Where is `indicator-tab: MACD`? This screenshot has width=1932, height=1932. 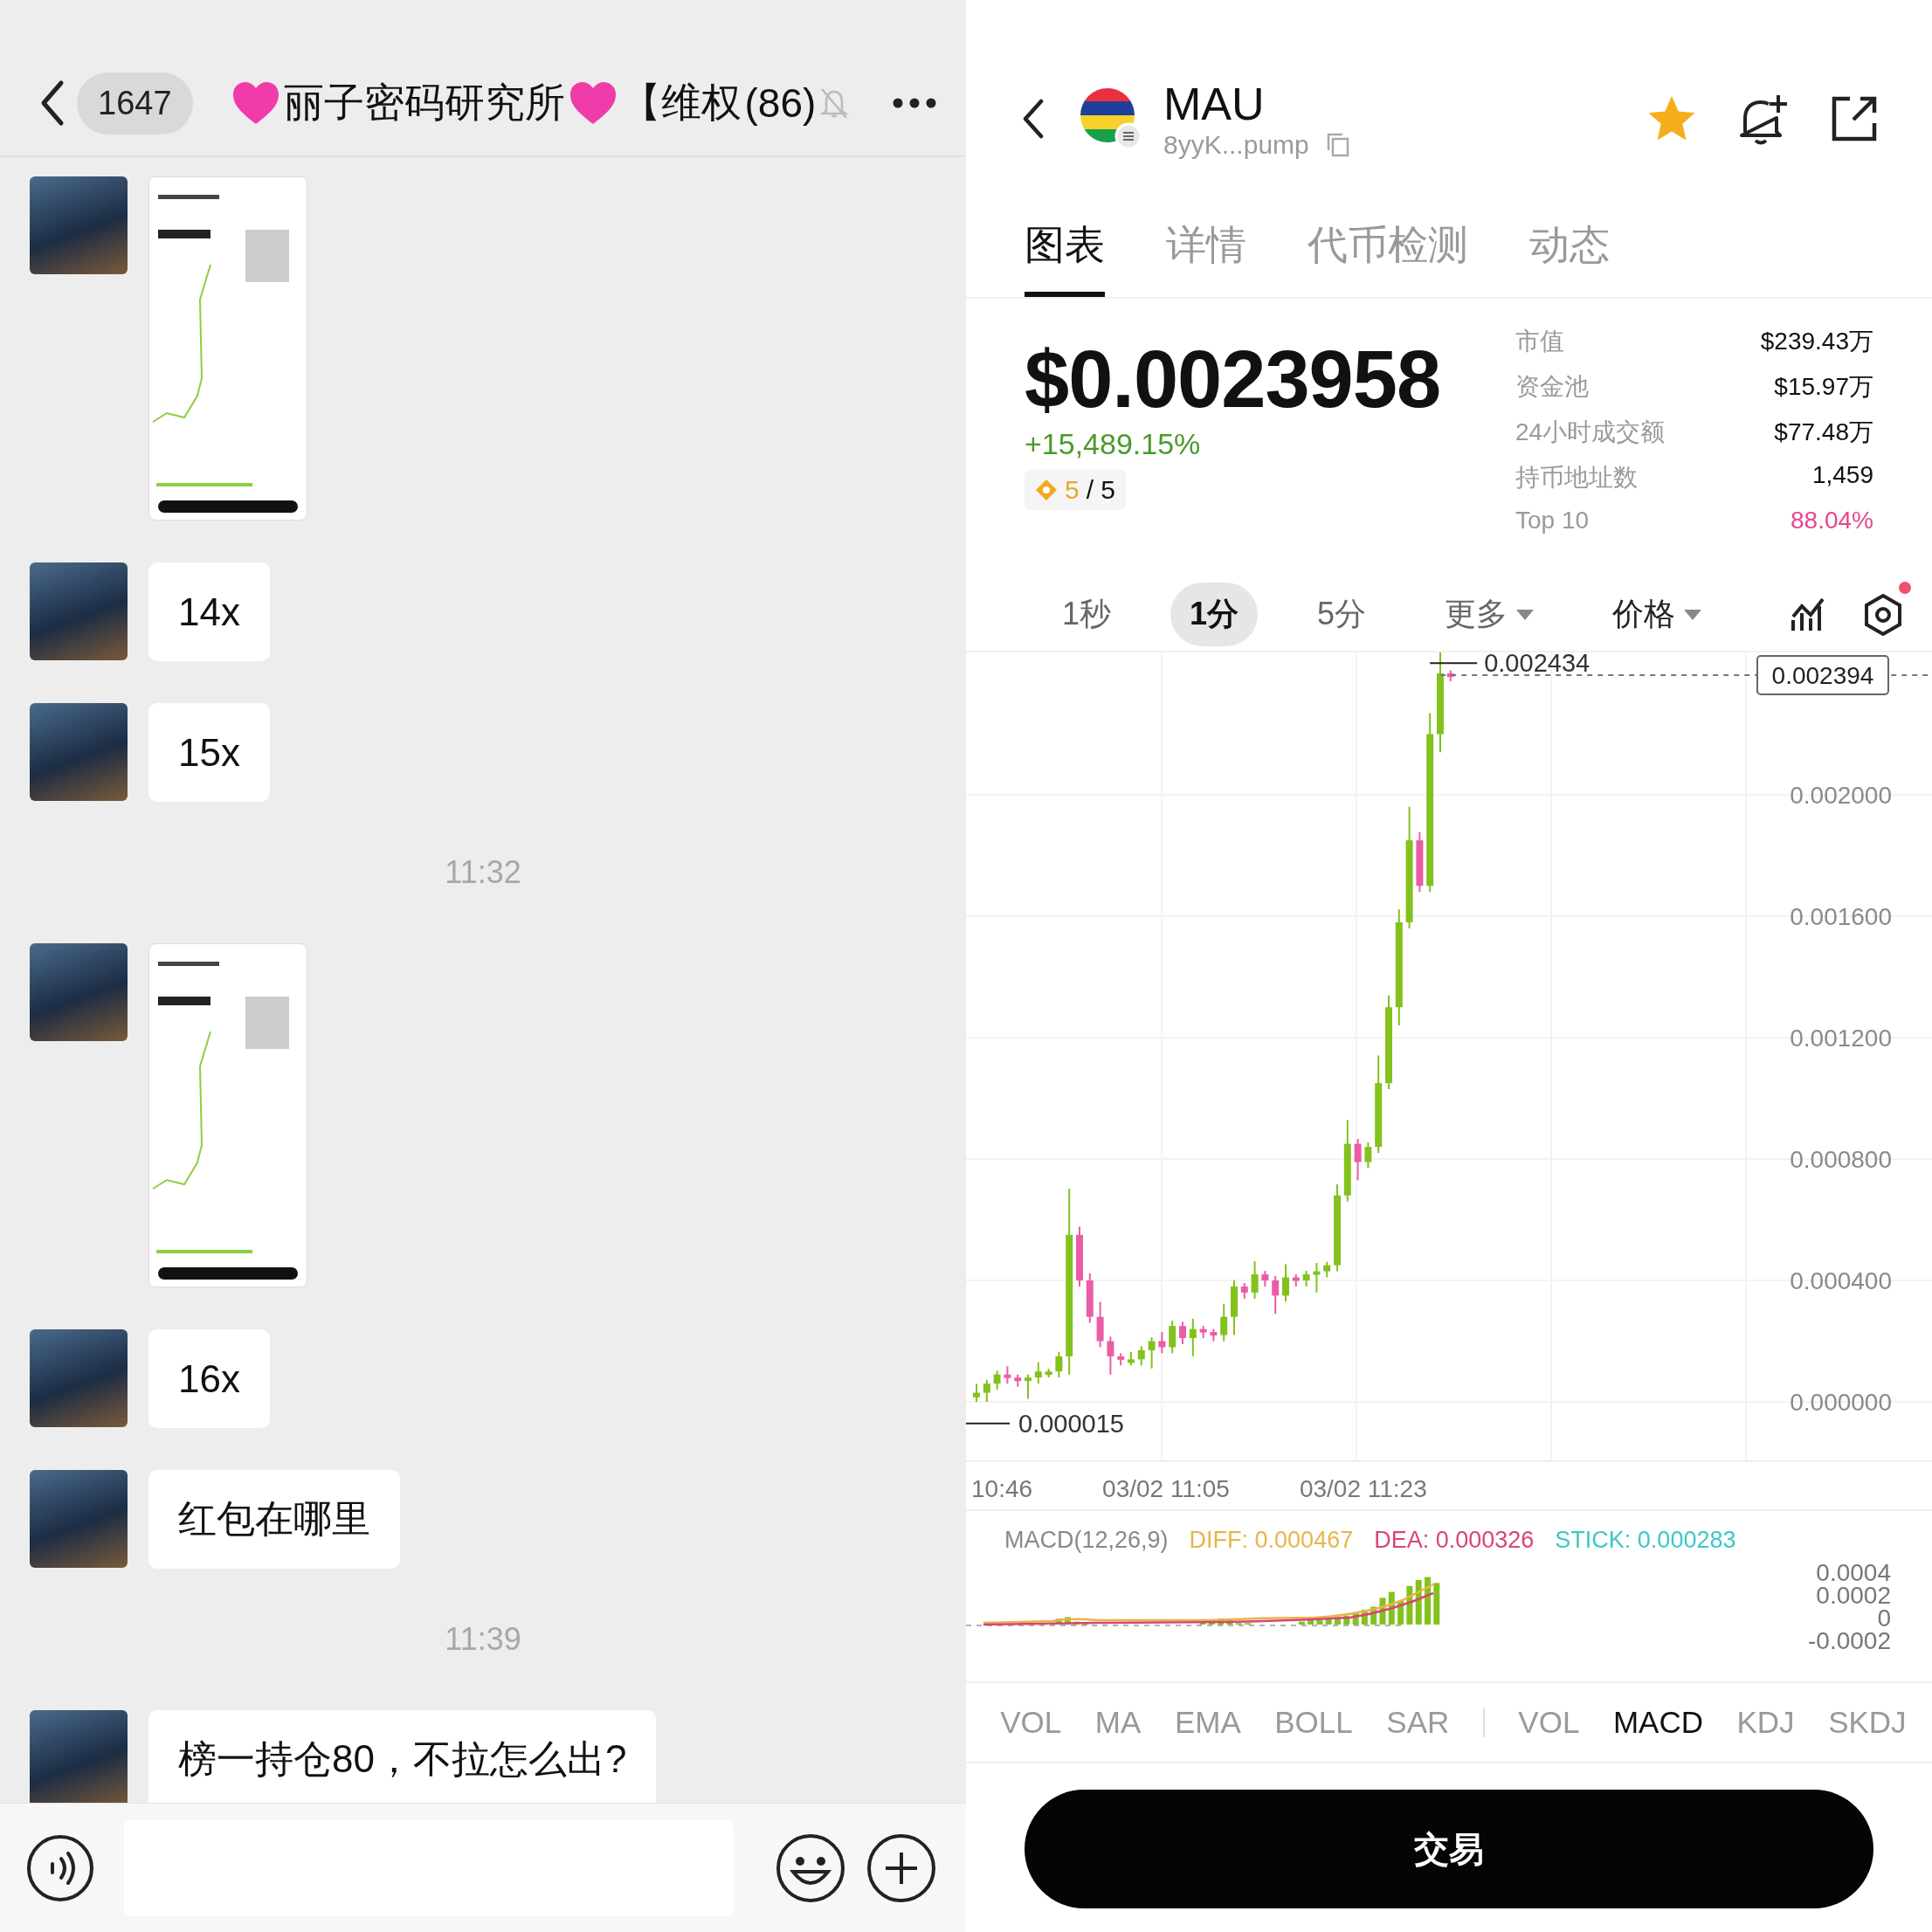 indicator-tab: MACD is located at coordinates (1657, 1722).